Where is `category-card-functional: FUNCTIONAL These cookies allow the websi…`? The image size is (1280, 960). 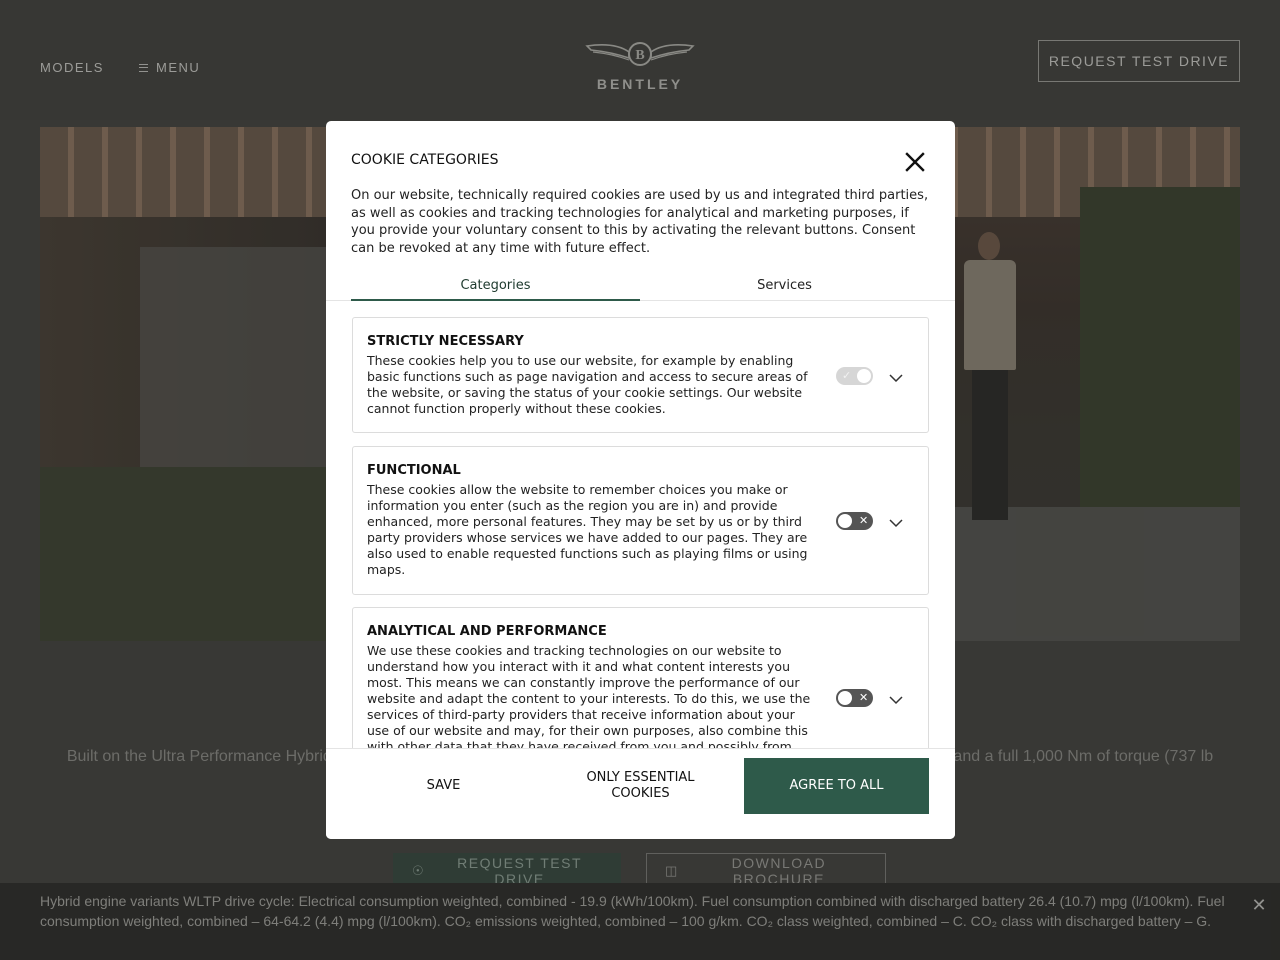
category-card-functional: FUNCTIONAL These cookies allow the websi… is located at coordinates (640, 520).